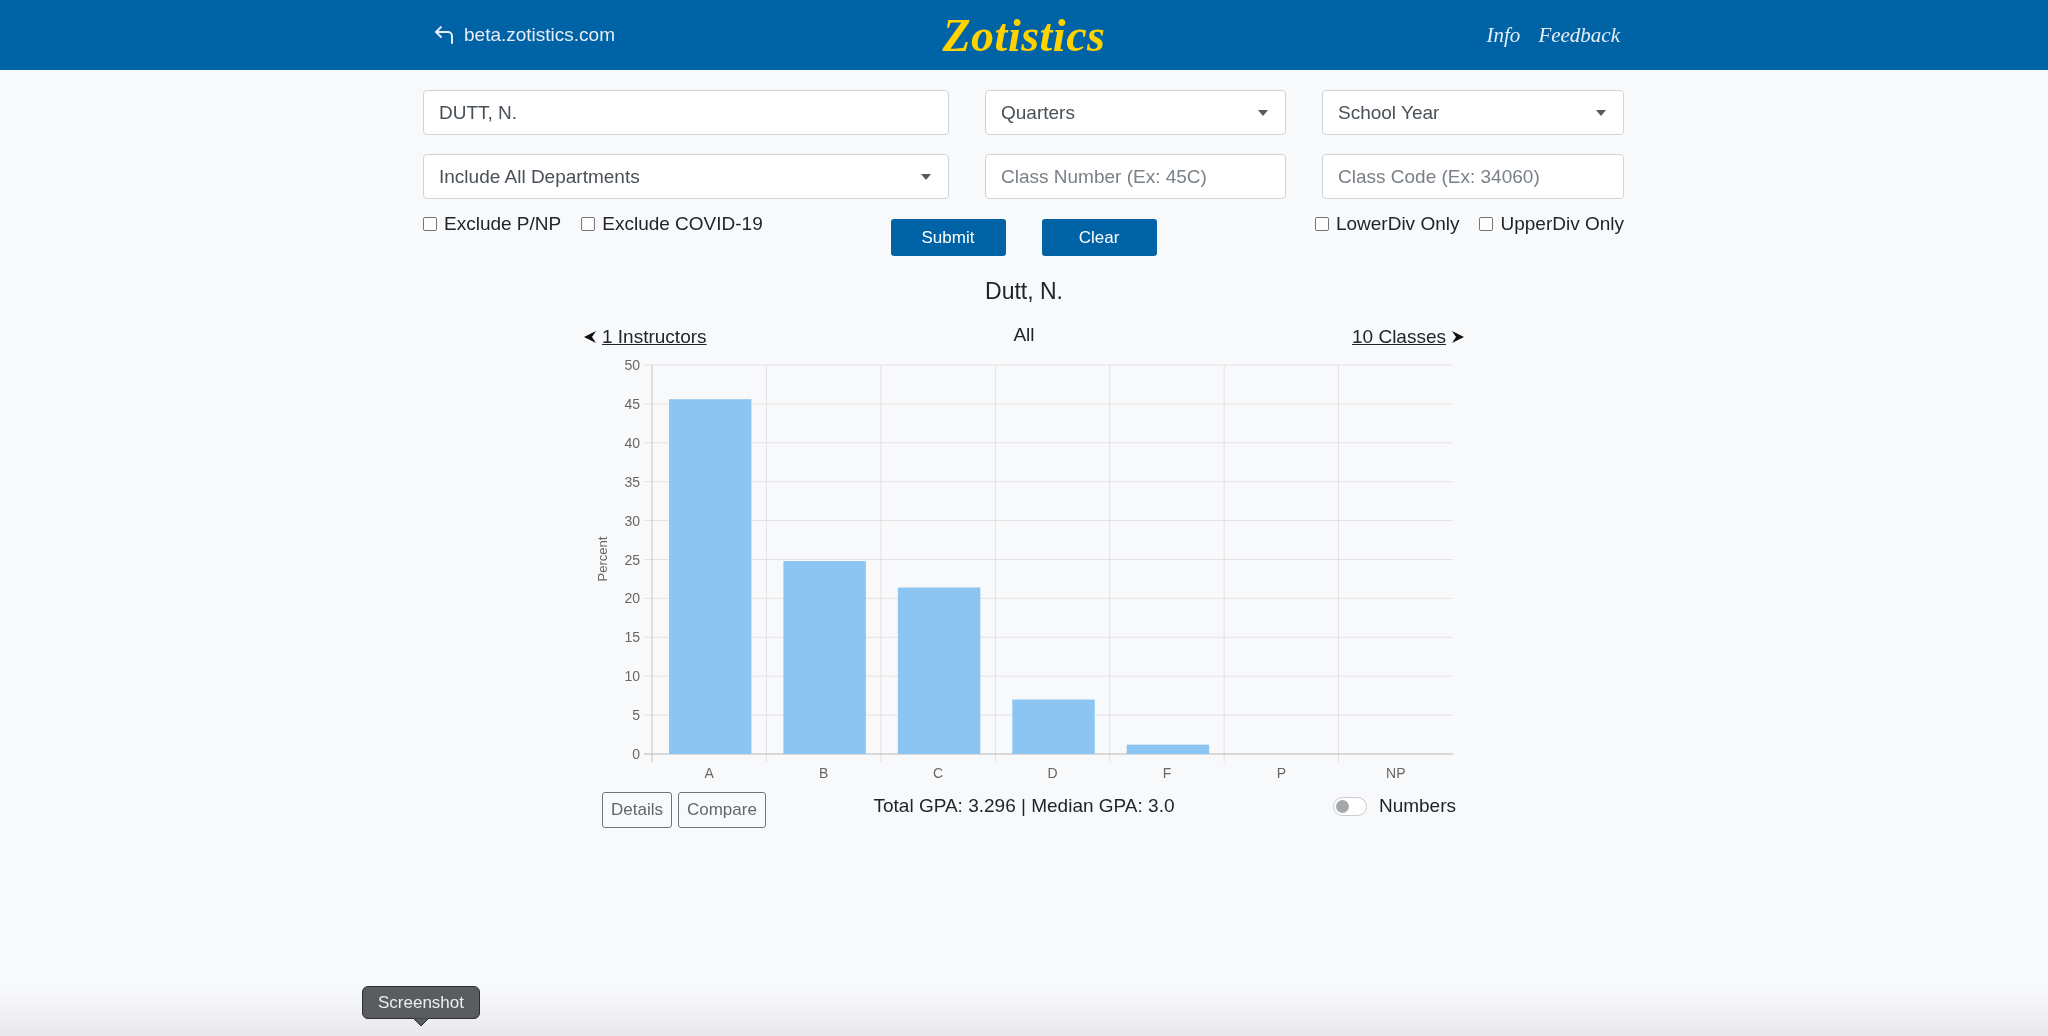 This screenshot has height=1036, width=2048. Describe the element at coordinates (636, 754) in the screenshot. I see `y-tick-label: 0` at that location.